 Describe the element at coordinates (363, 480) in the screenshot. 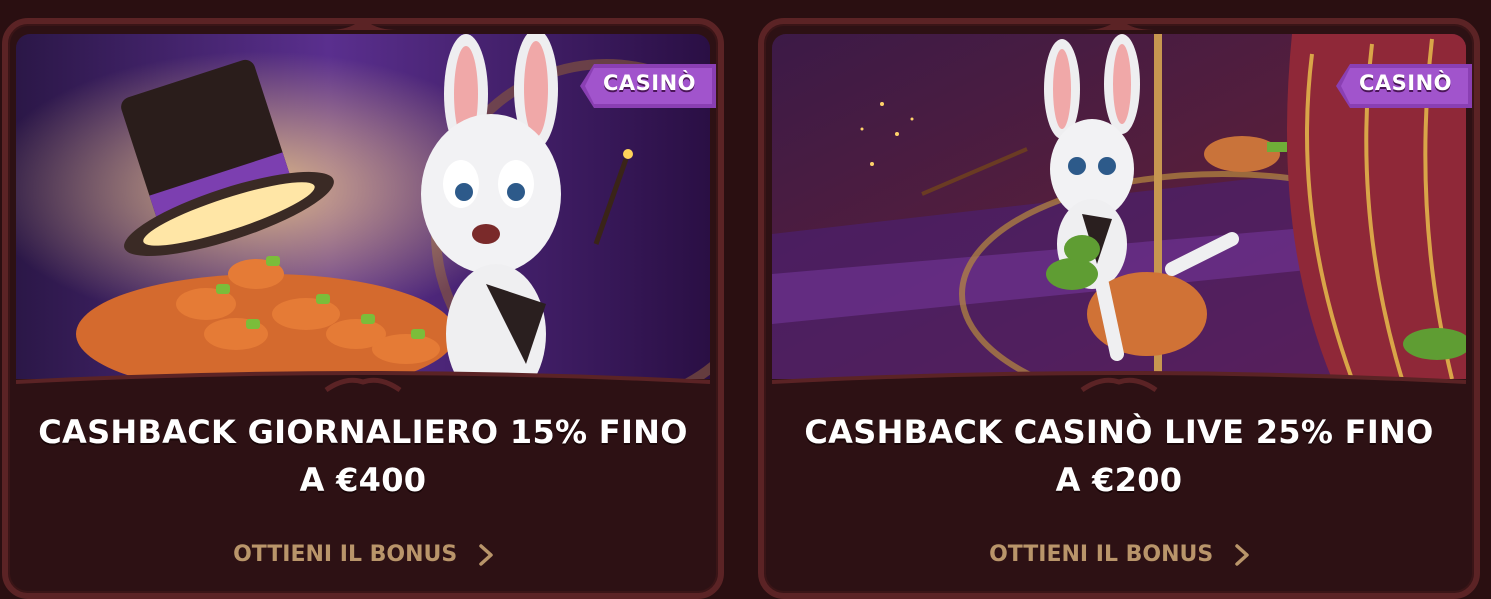

I see `promo-title-line2: A €400` at that location.